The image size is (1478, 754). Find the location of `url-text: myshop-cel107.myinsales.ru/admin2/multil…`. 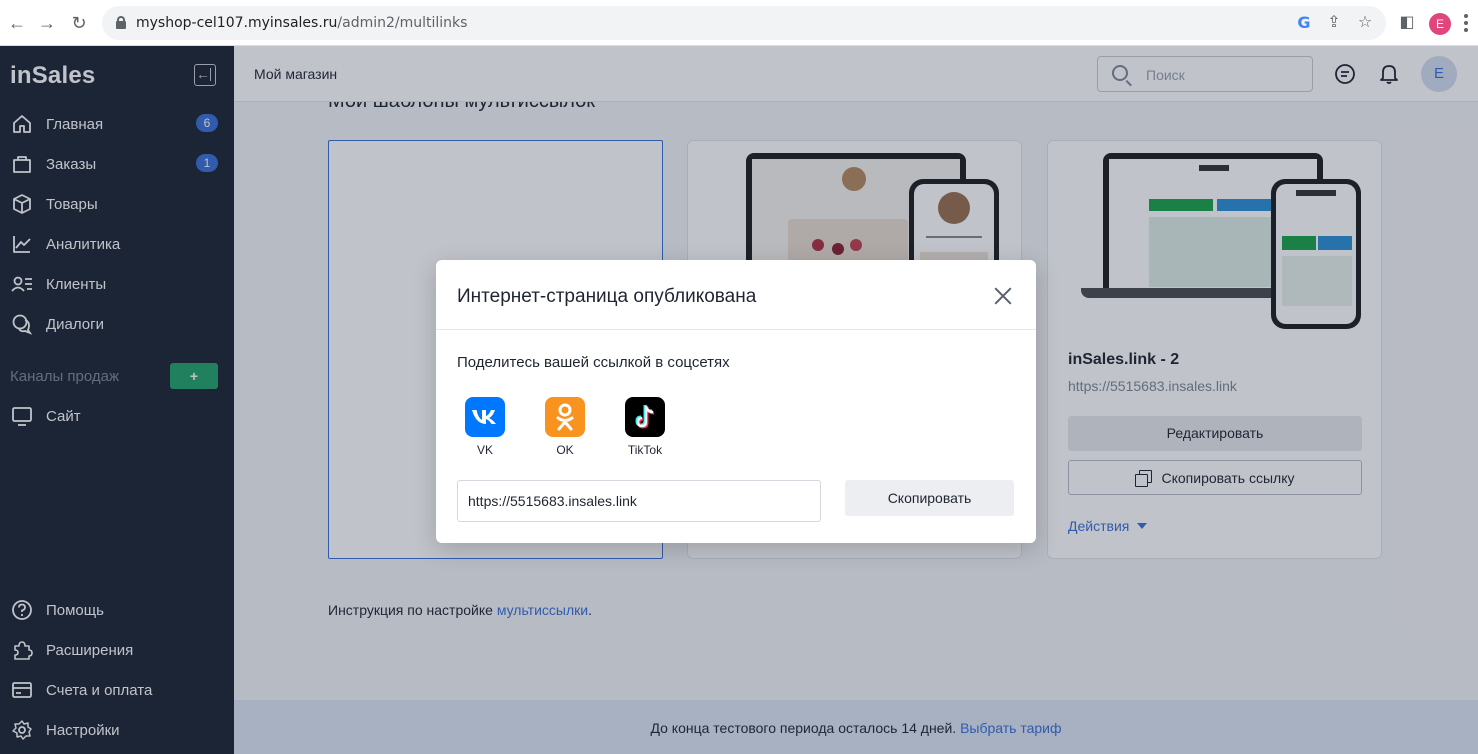

url-text: myshop-cel107.myinsales.ru/admin2/multil… is located at coordinates (302, 23).